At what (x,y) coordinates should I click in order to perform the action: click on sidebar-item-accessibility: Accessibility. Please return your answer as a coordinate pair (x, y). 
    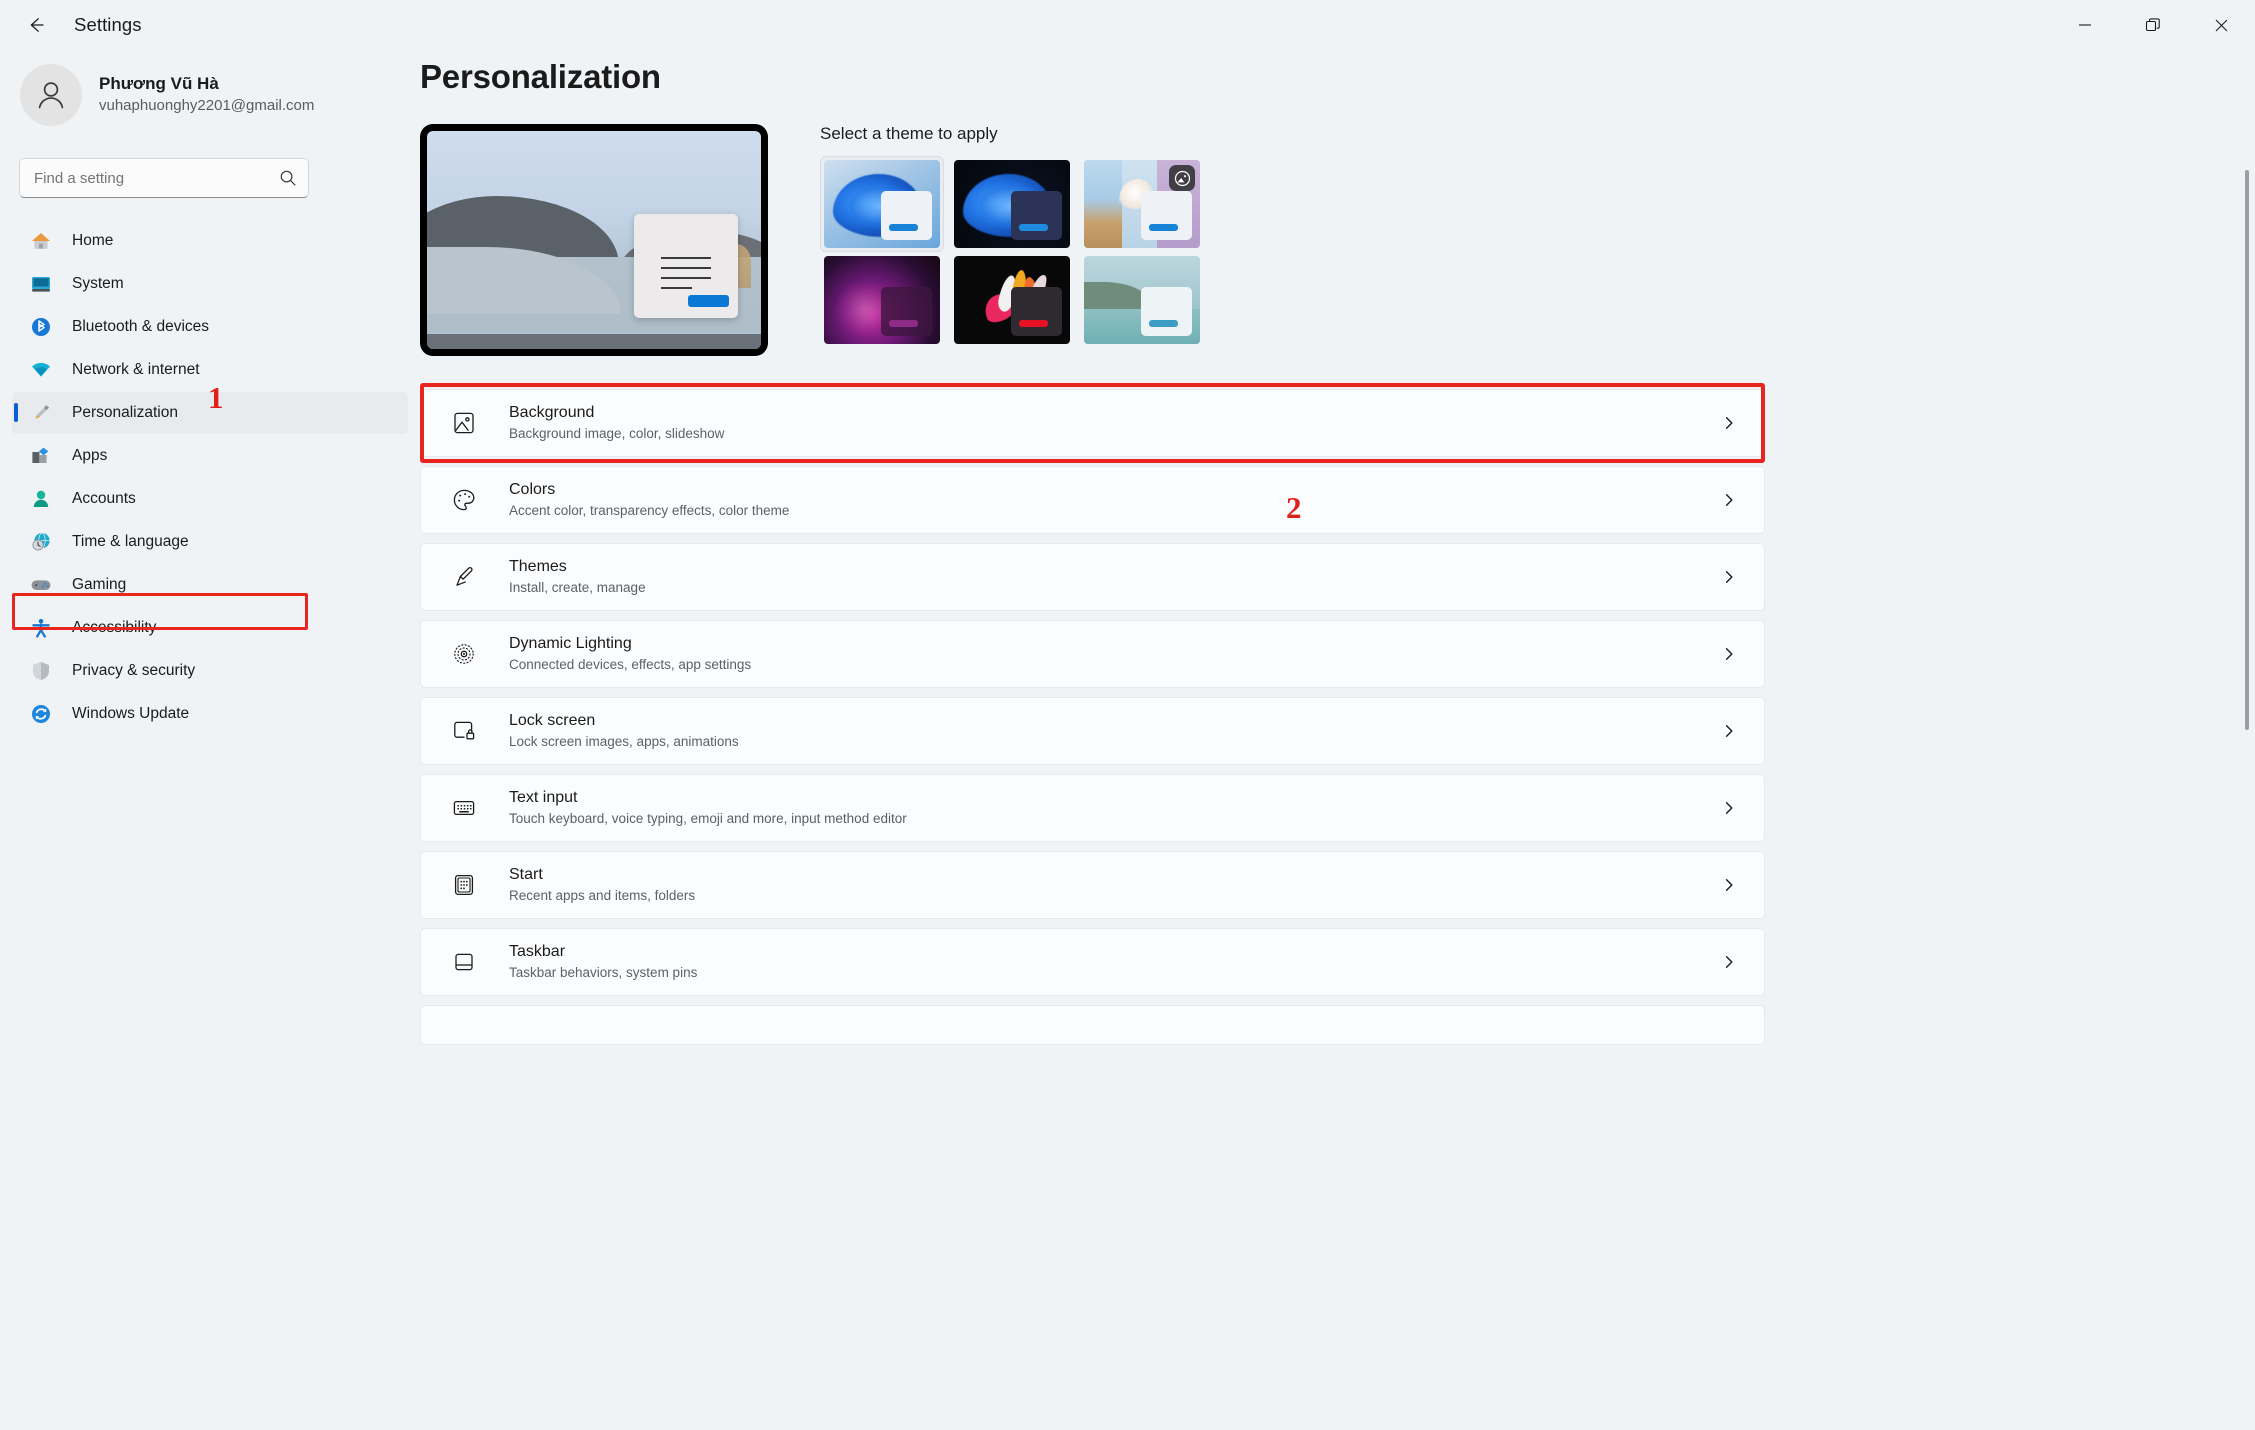
    Looking at the image, I should click on (210, 628).